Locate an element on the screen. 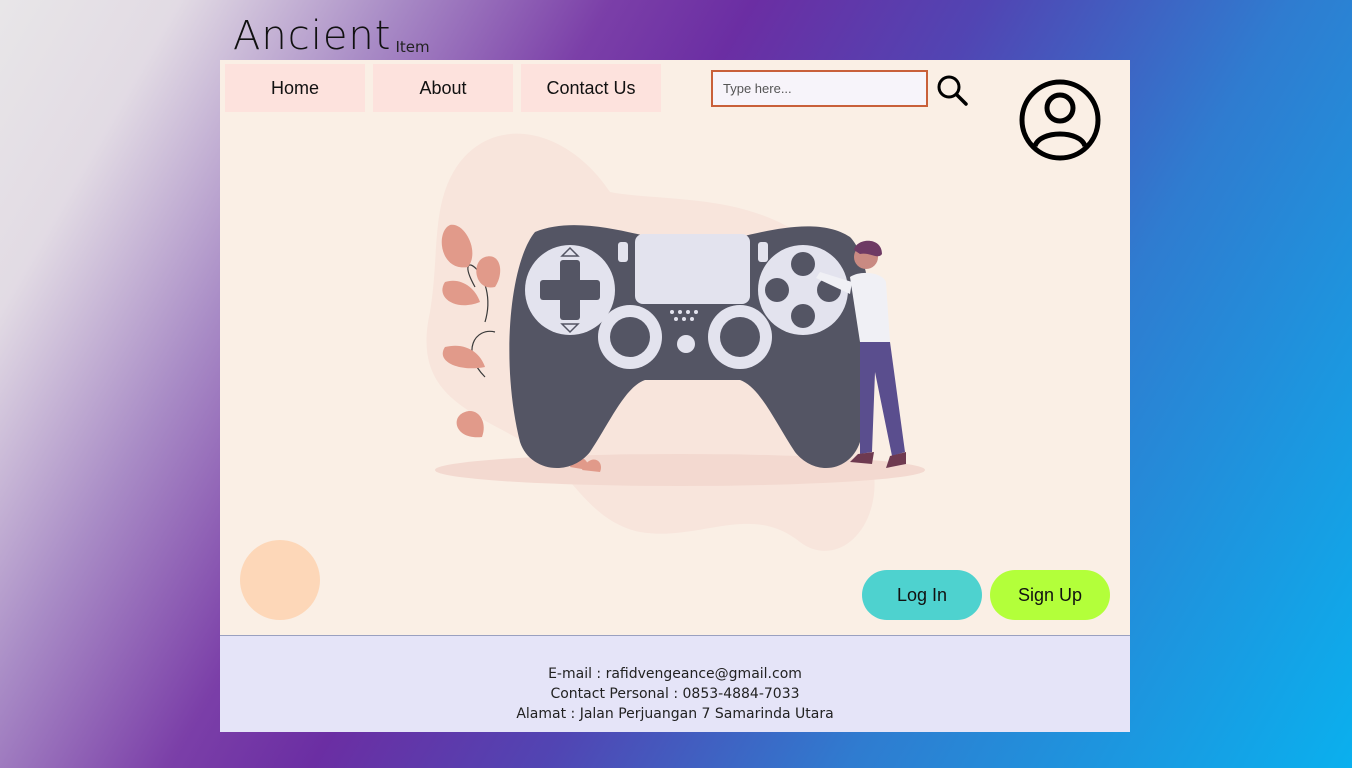 This screenshot has height=768, width=1352. search-input is located at coordinates (819, 88).